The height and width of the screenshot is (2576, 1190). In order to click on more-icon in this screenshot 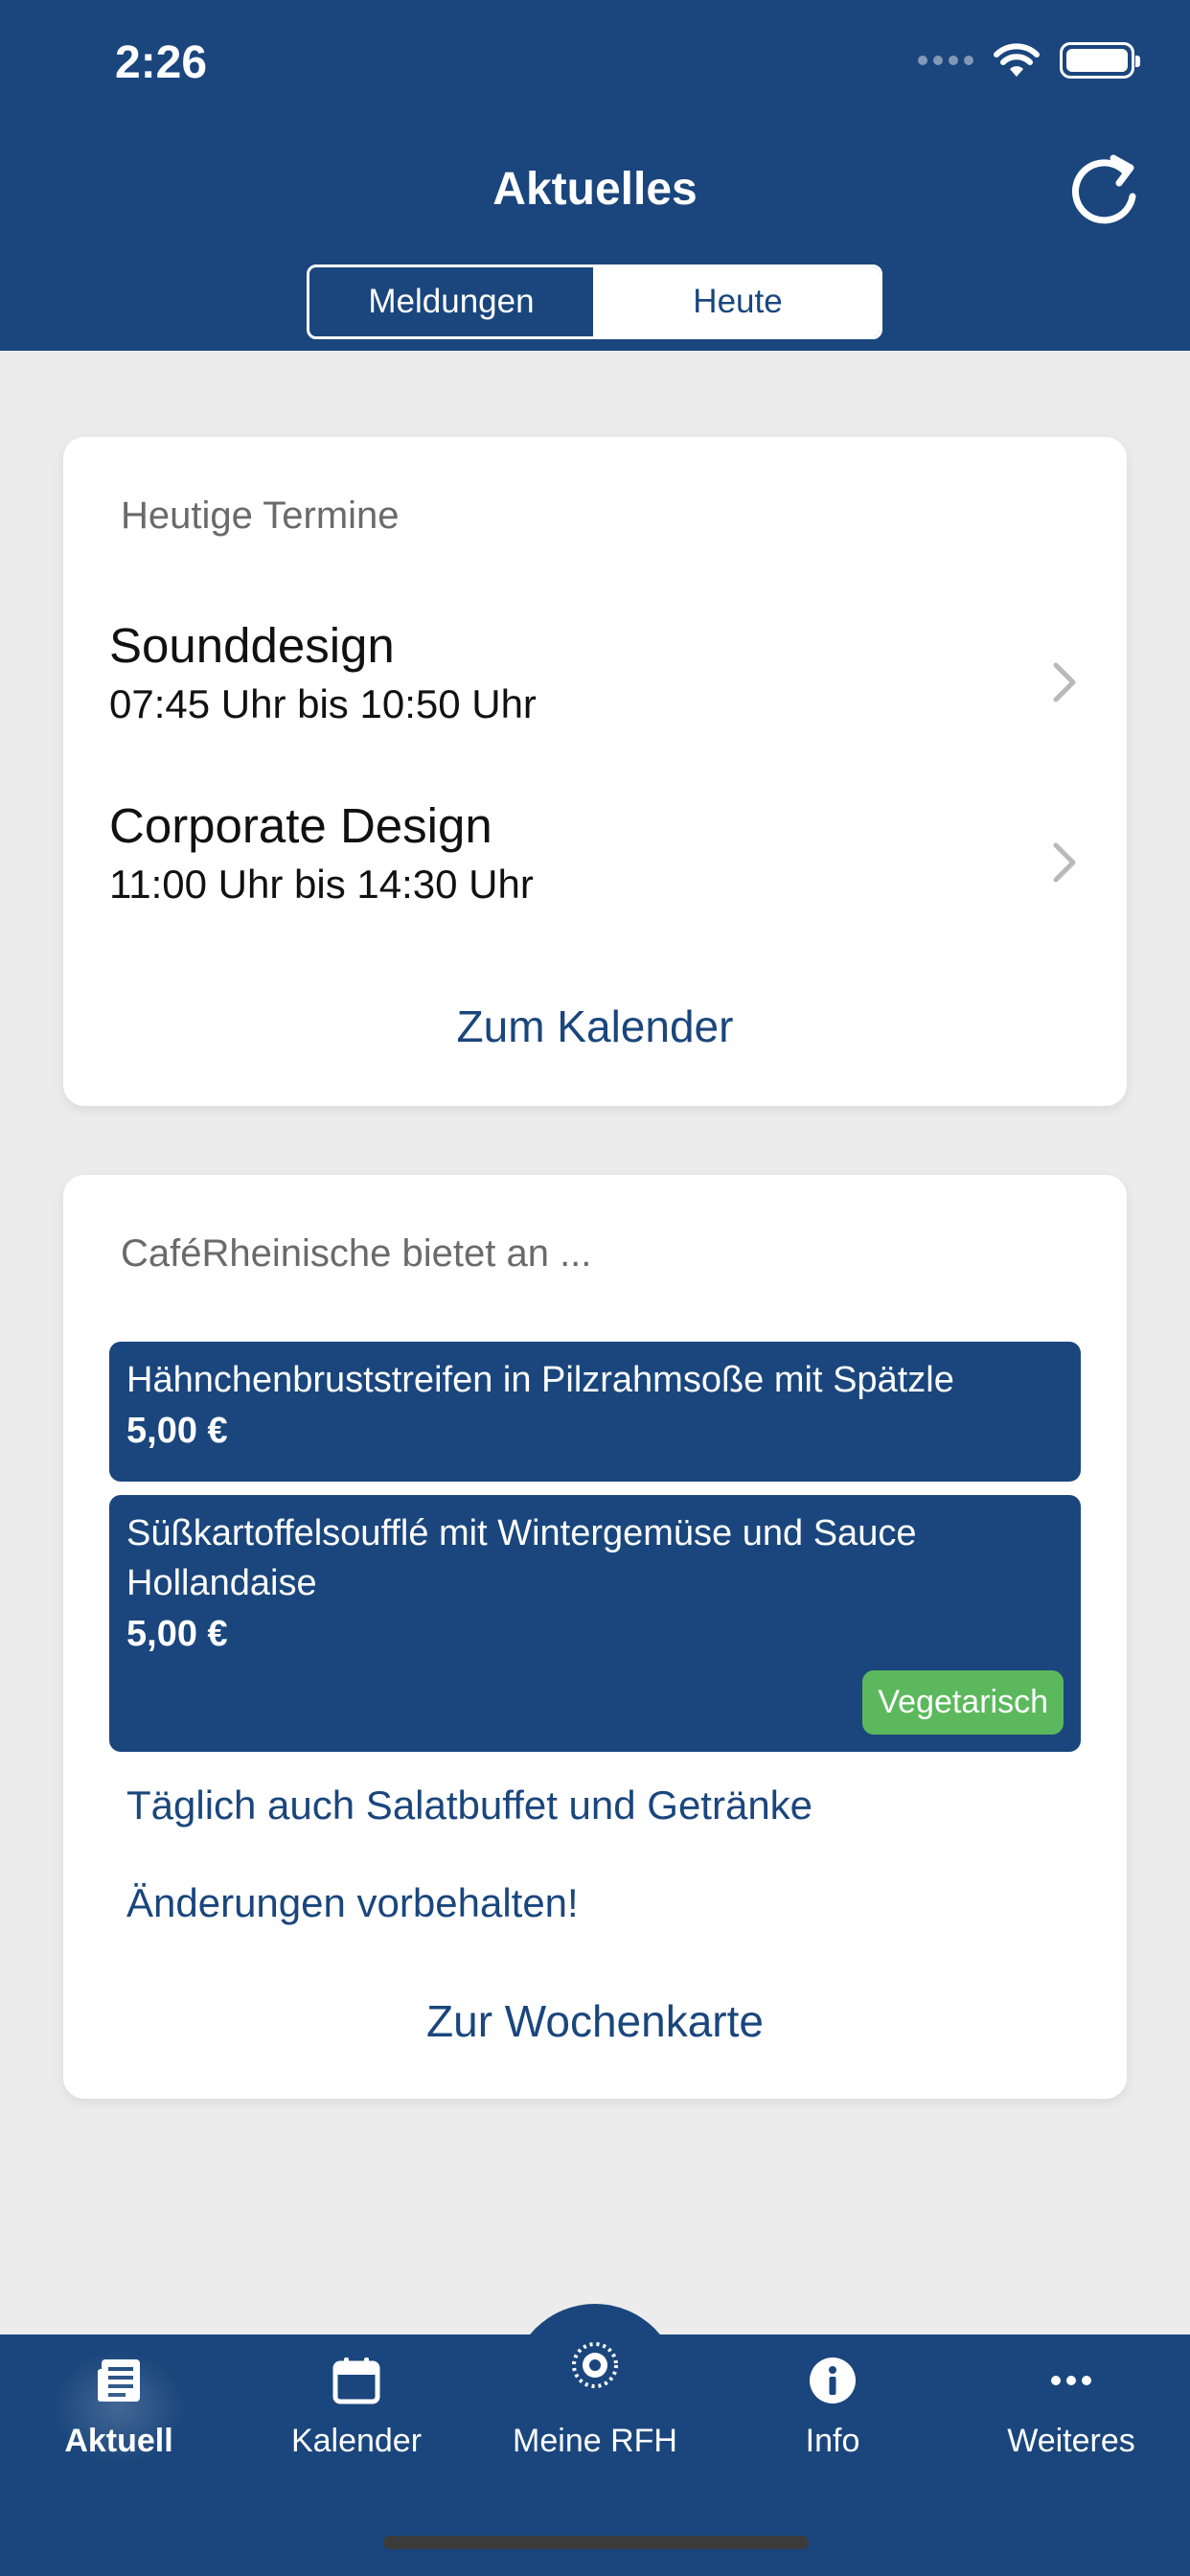, I will do `click(1071, 2380)`.